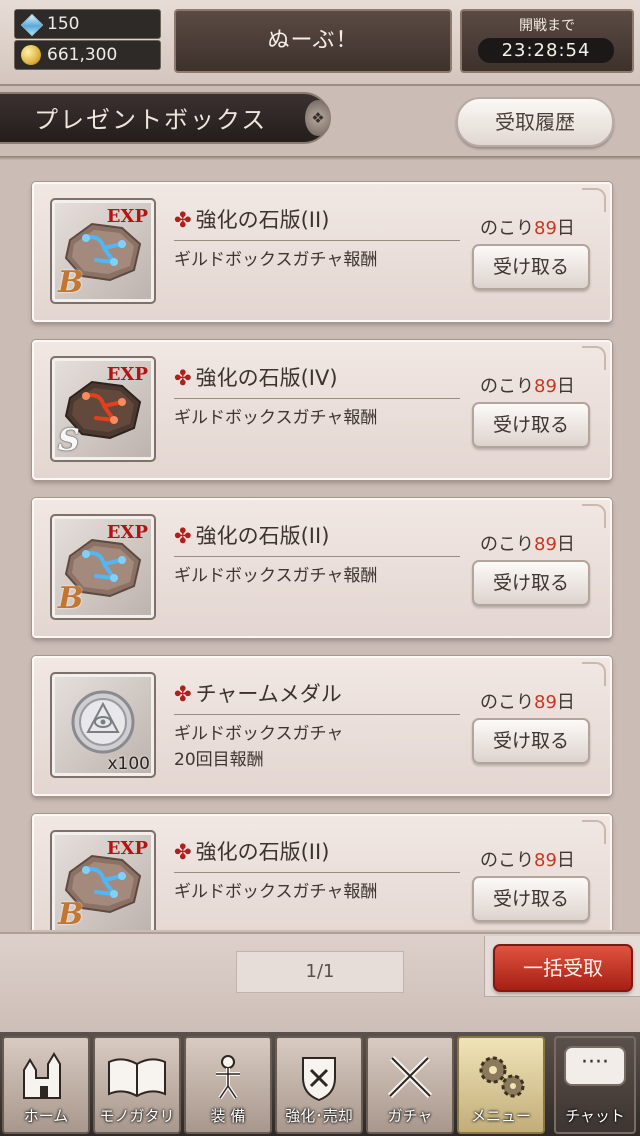 This screenshot has width=640, height=1136. I want to click on charm-medal-icon: x100, so click(103, 725).